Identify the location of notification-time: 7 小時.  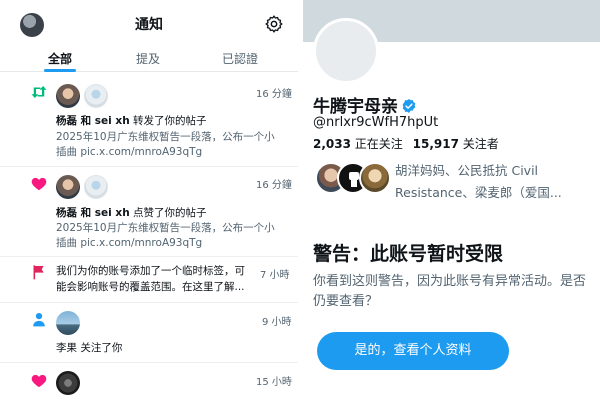
(275, 275).